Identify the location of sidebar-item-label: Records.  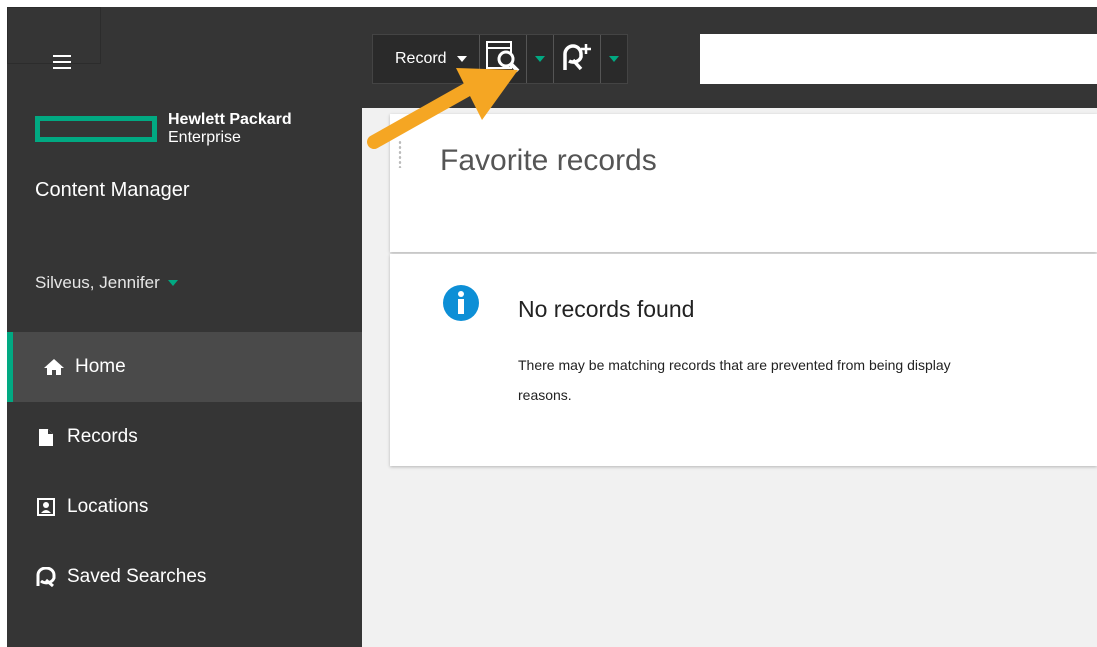
(102, 436).